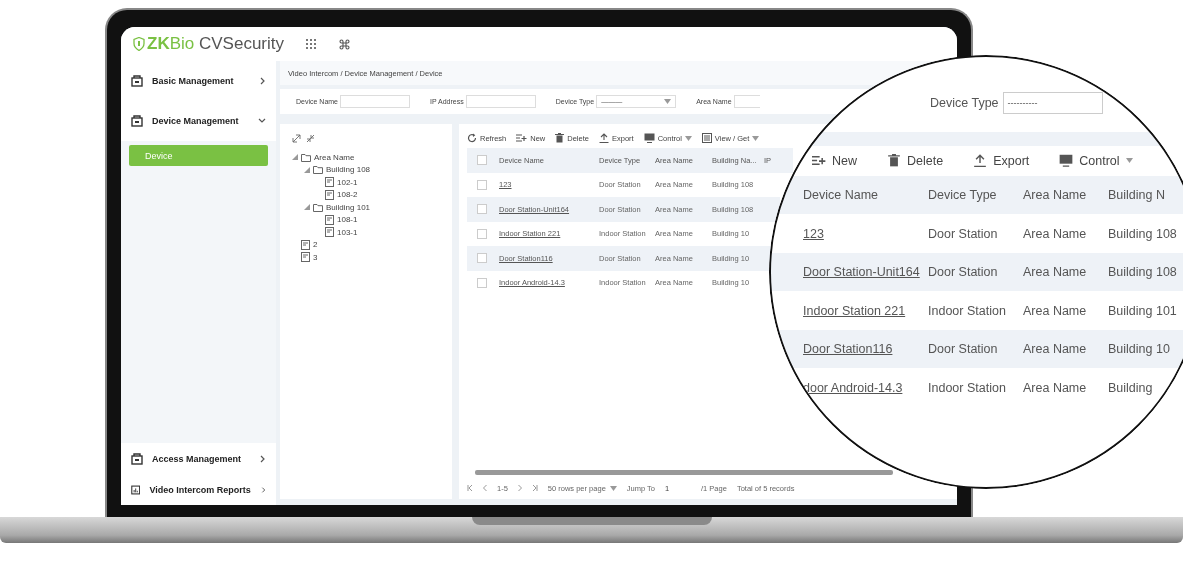 The height and width of the screenshot is (561, 1183). Describe the element at coordinates (348, 170) in the screenshot. I see `tree-item: Building 108` at that location.